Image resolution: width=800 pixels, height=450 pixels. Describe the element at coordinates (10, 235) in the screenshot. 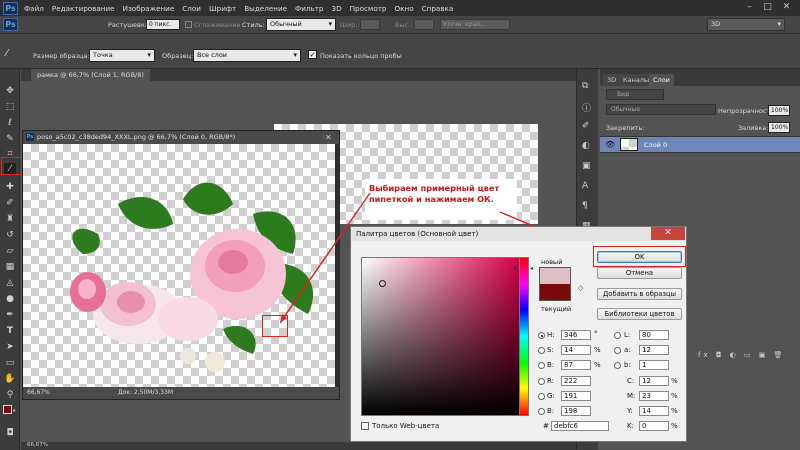

I see `history-brush-tool-icon: ↺` at that location.